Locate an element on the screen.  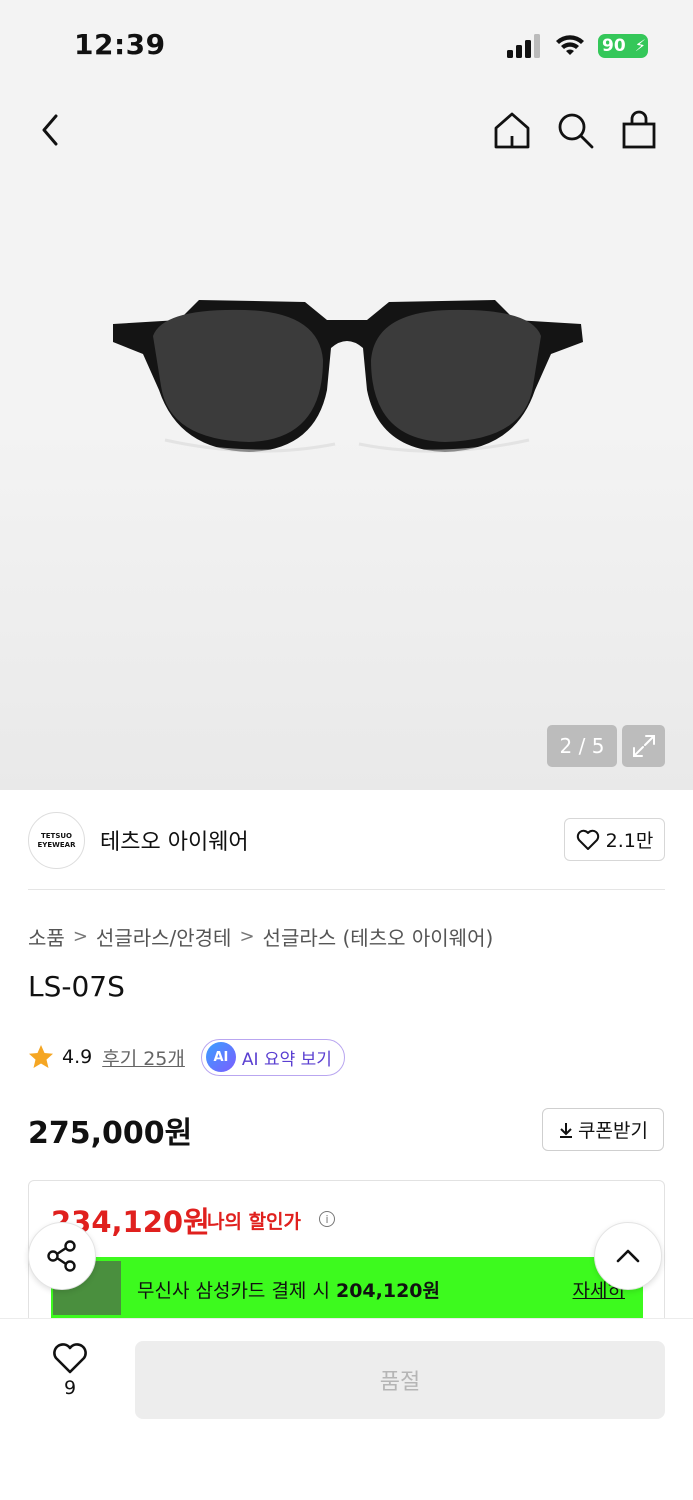
info-icon: i is located at coordinates (327, 1219).